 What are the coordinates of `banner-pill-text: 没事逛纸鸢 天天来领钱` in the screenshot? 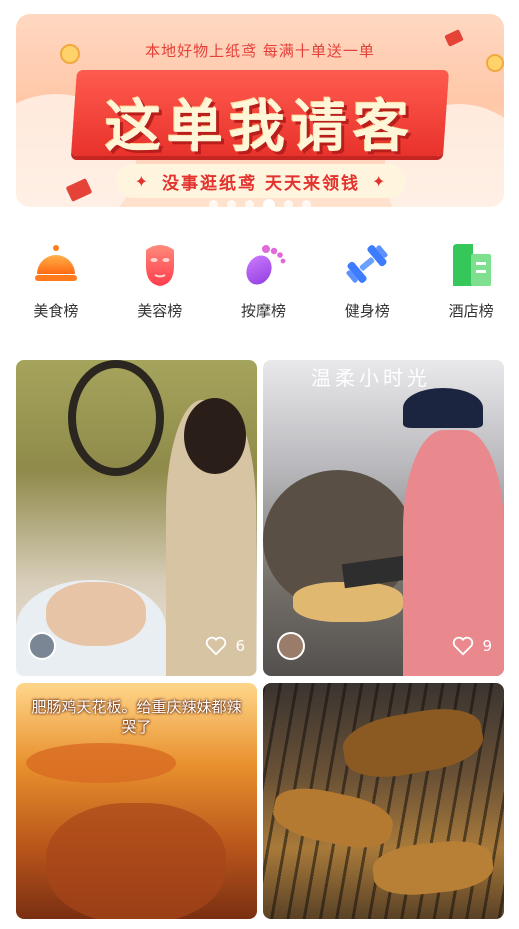 It's located at (261, 183).